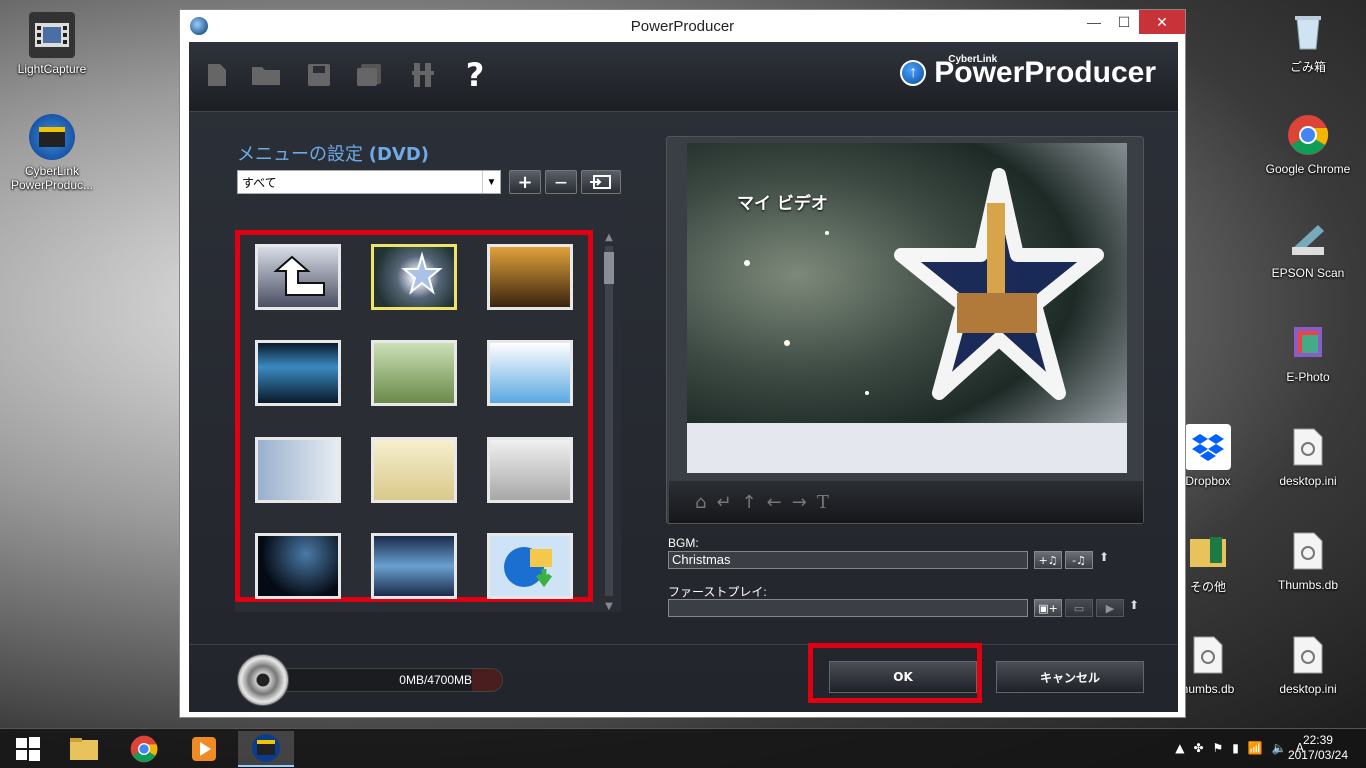  I want to click on play-first-play-button: ▶, so click(1110, 608).